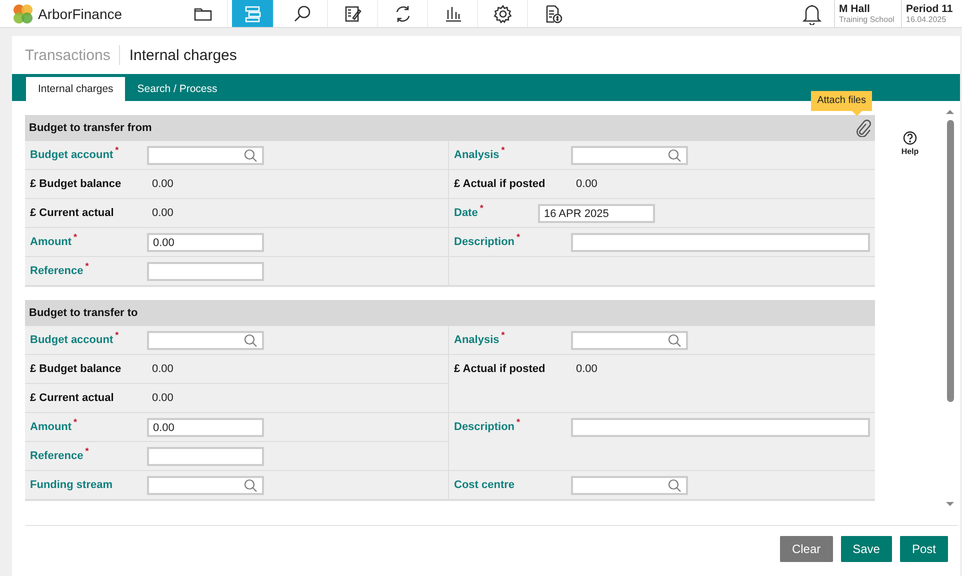 This screenshot has height=576, width=962. Describe the element at coordinates (867, 19) in the screenshot. I see `organisation-name: Training School` at that location.